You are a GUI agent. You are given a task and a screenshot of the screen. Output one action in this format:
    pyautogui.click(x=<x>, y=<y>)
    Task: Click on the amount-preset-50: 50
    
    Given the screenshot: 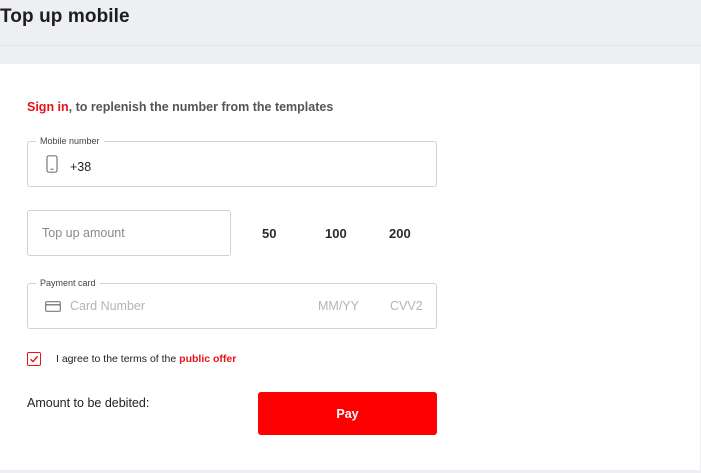 What is the action you would take?
    pyautogui.click(x=269, y=233)
    